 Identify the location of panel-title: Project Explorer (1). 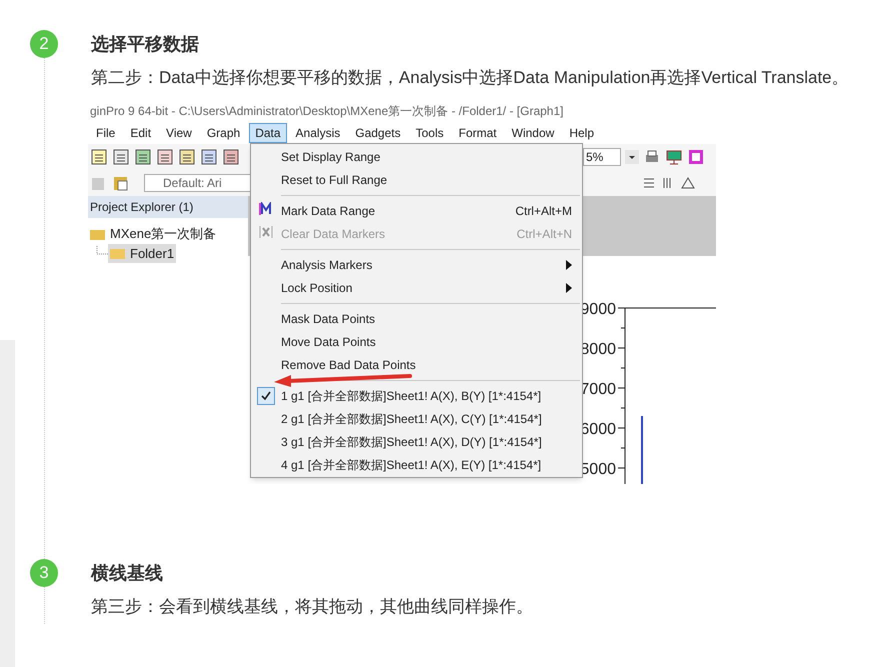
(168, 207).